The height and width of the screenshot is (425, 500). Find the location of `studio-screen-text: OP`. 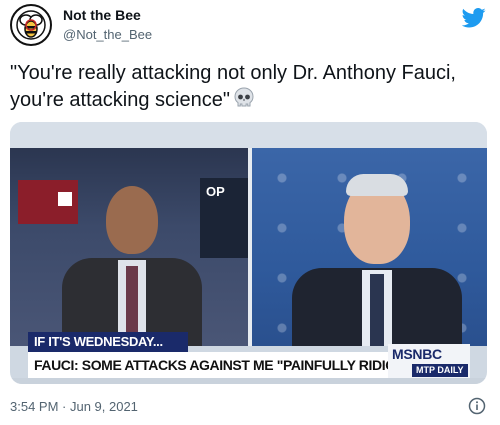

studio-screen-text: OP is located at coordinates (215, 191).